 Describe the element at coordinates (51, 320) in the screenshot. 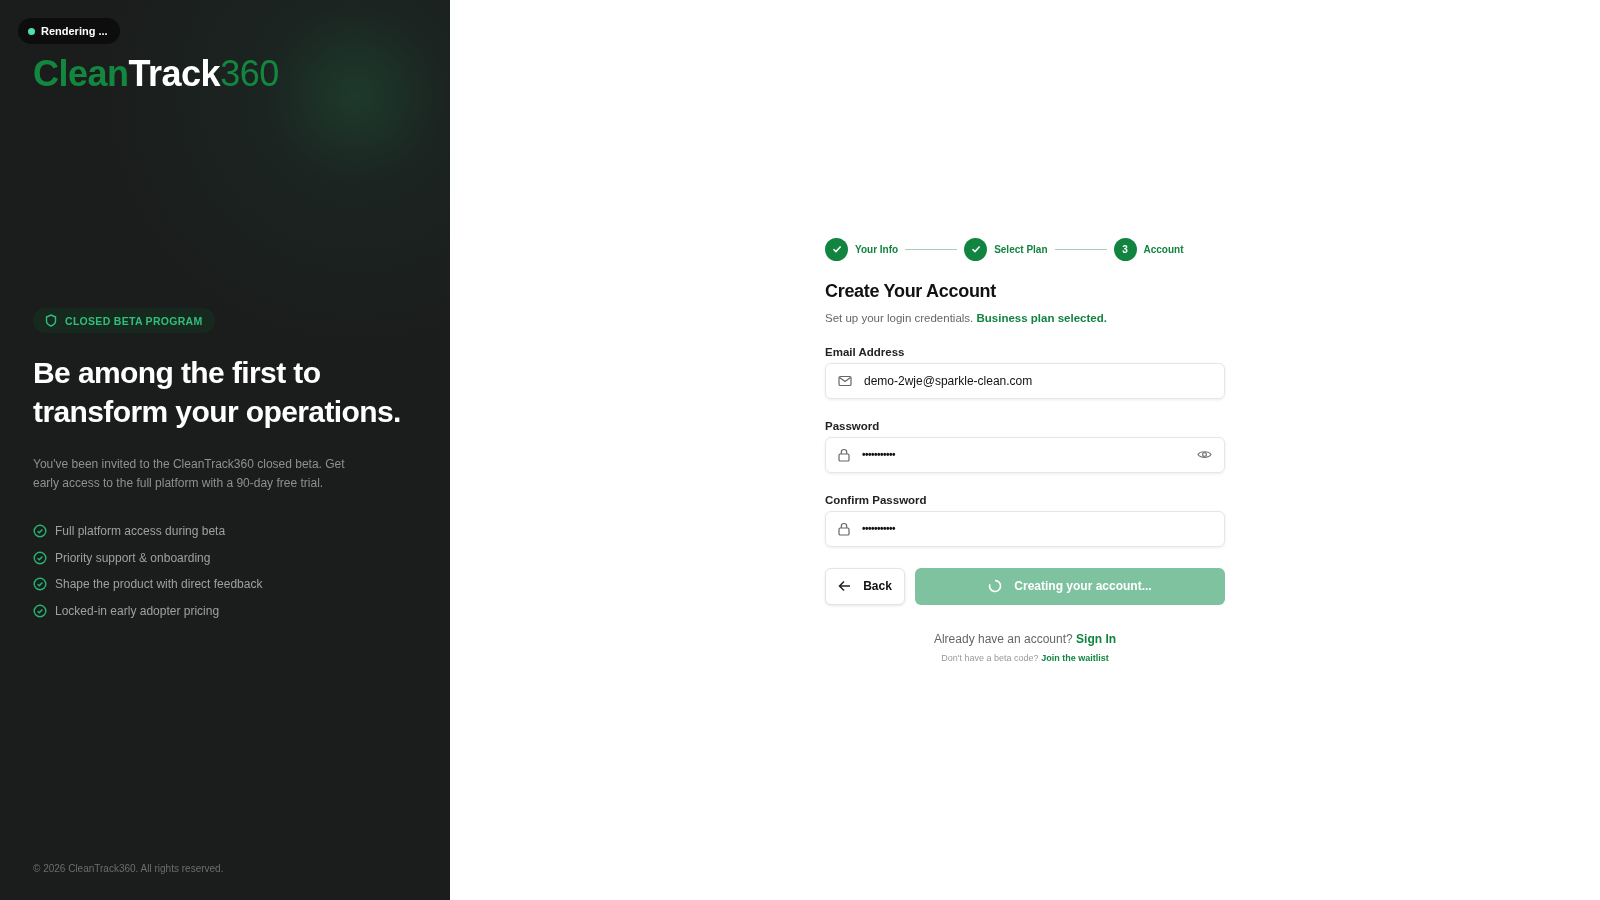

I see `shield-icon` at that location.